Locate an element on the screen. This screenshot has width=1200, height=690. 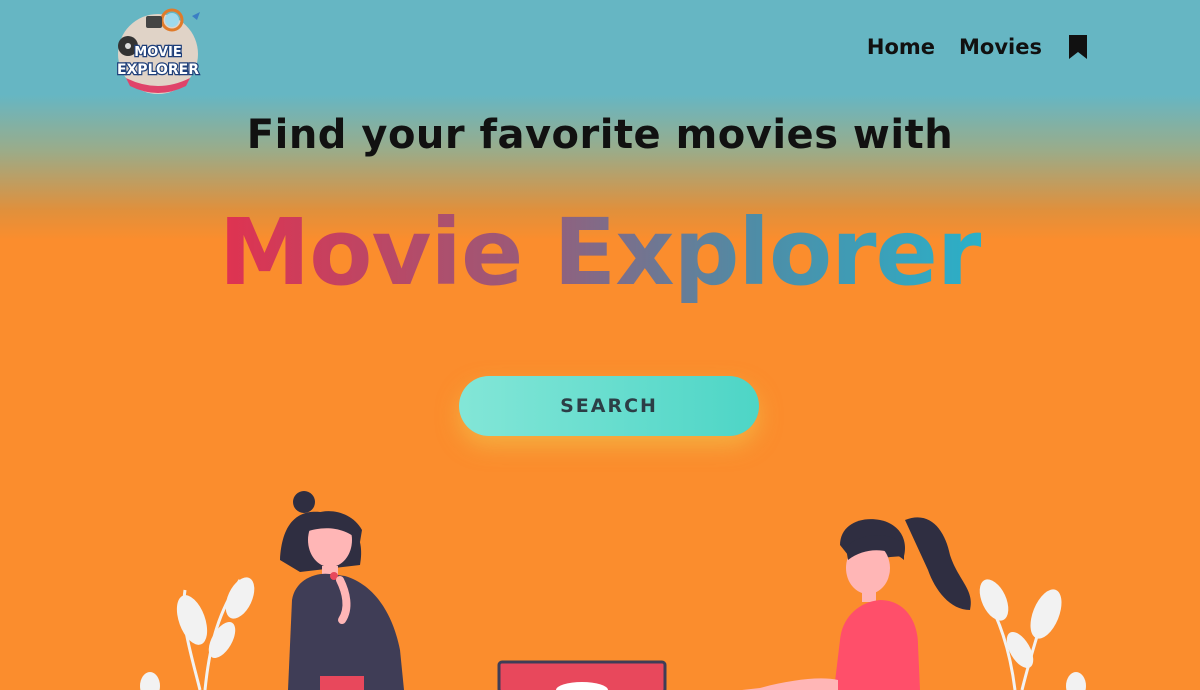
left-person-illustration is located at coordinates (342, 590).